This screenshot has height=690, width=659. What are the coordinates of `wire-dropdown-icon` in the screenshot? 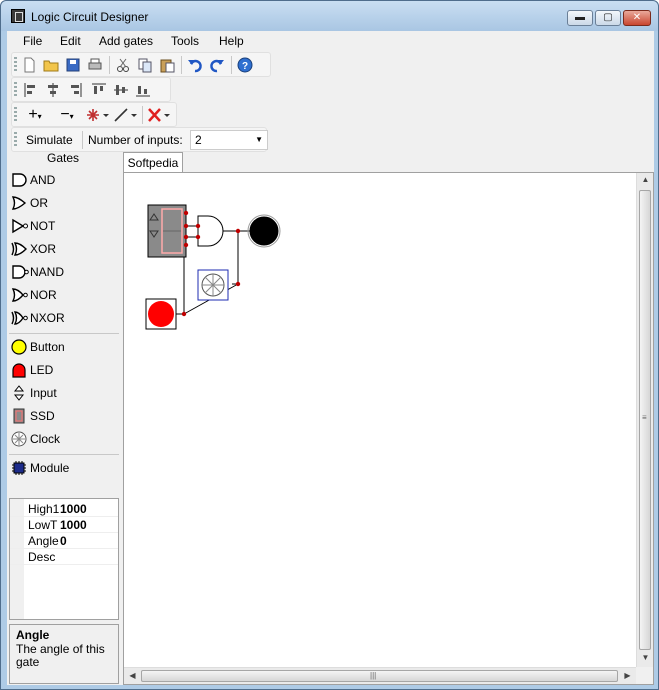 It's located at (125, 115).